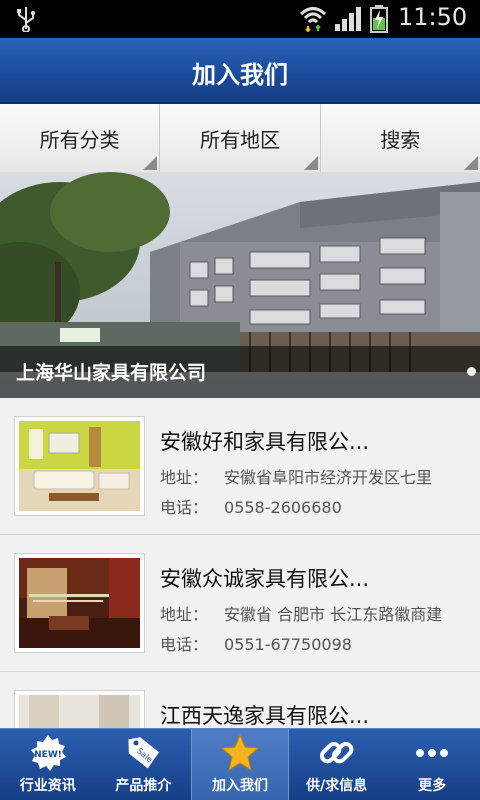 The width and height of the screenshot is (480, 800). What do you see at coordinates (111, 373) in the screenshot?
I see `banner-caption: 上海华山家具有限公司` at bounding box center [111, 373].